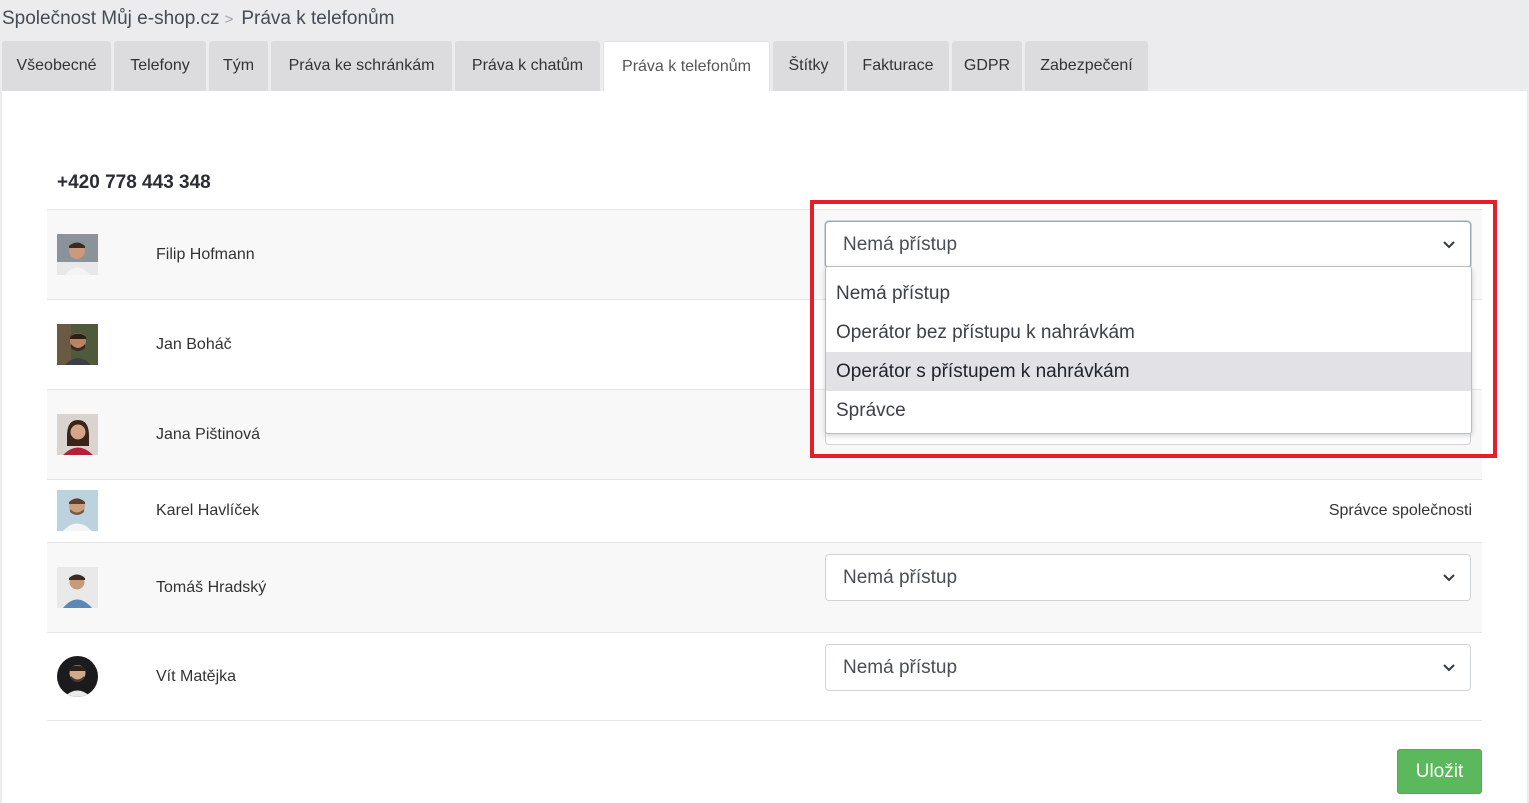 The width and height of the screenshot is (1529, 803). Describe the element at coordinates (134, 182) in the screenshot. I see `phone-number-heading: +420 778 443 348` at that location.